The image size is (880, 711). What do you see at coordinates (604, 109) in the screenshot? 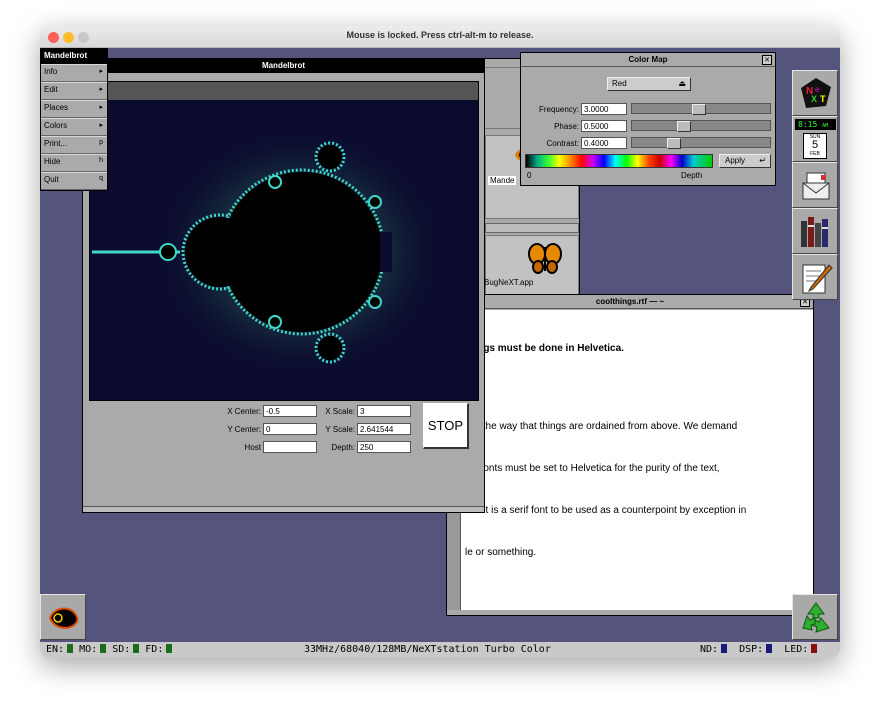
I see `frequency-field: 3.0000` at bounding box center [604, 109].